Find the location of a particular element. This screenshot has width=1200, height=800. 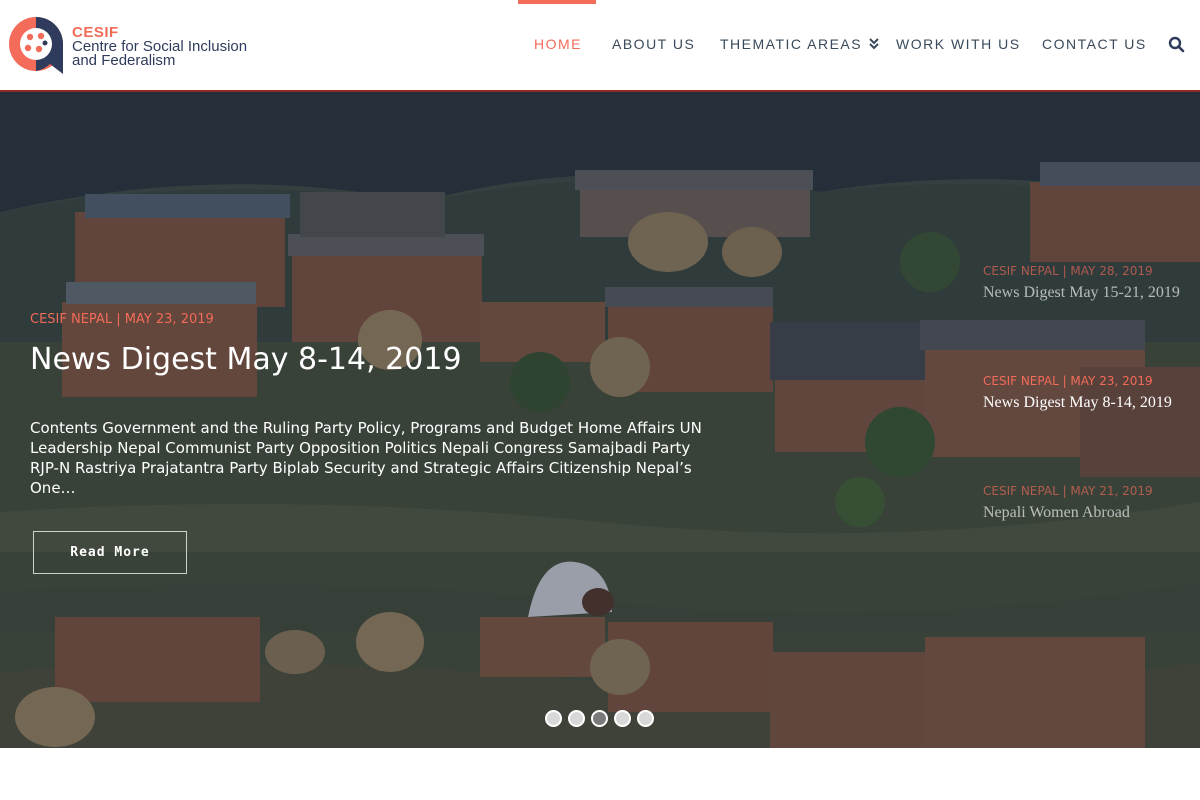

nav-item-thematic-areas-label: THEMATIC AREAS is located at coordinates (791, 44).